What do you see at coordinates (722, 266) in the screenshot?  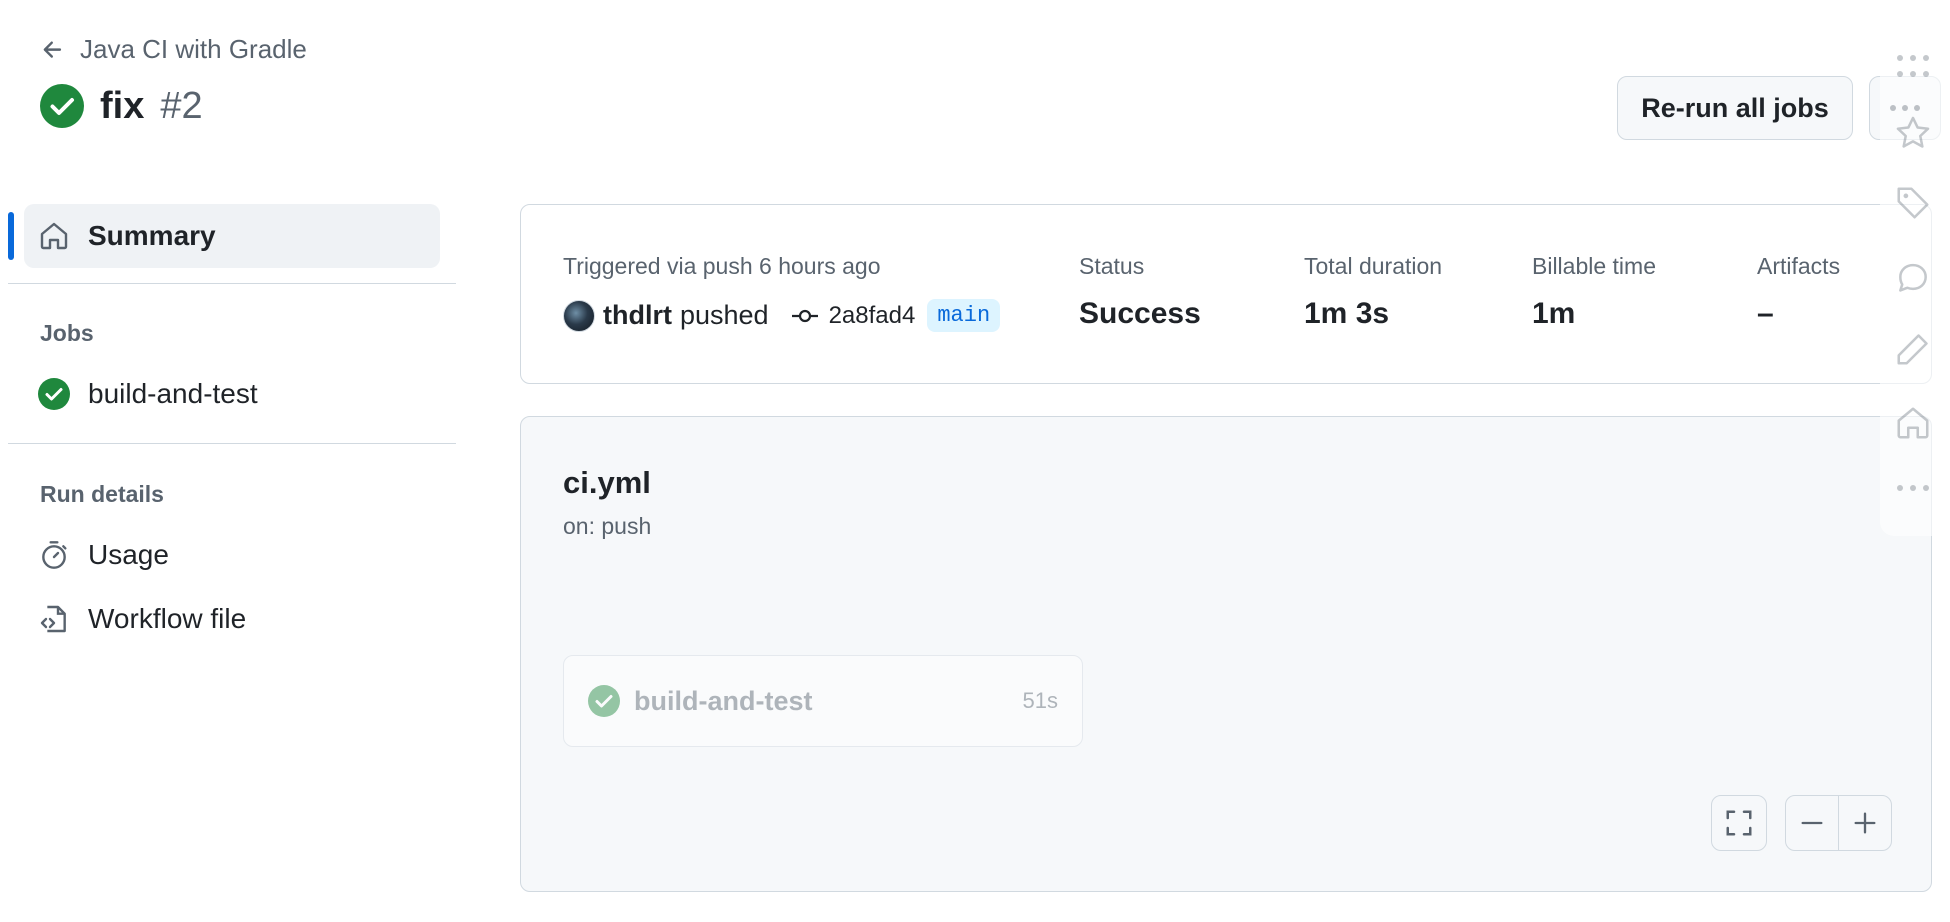 I see `trigger-text: Triggered via push 6 hours ago` at bounding box center [722, 266].